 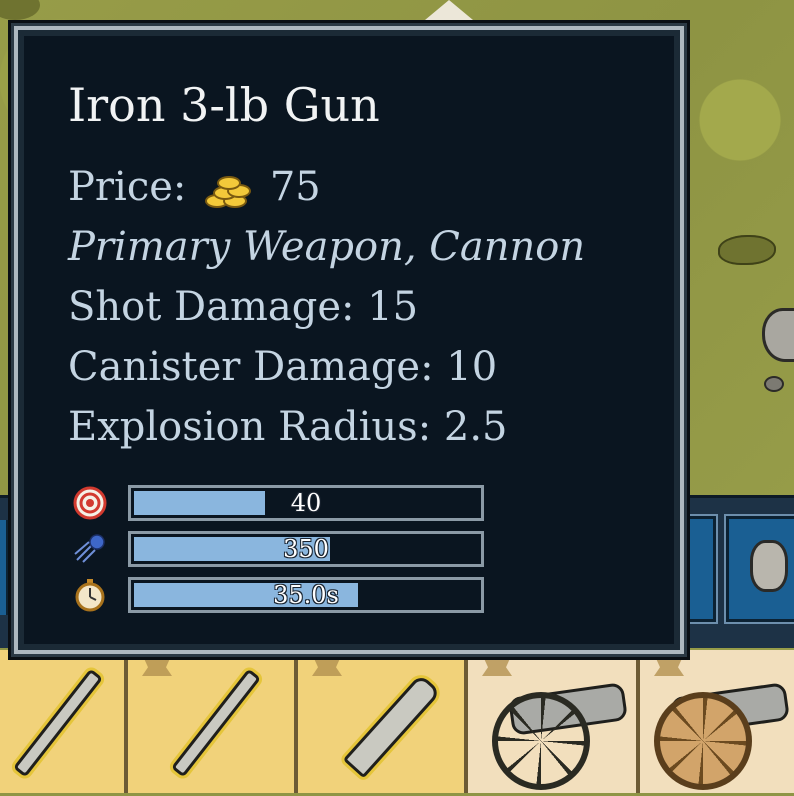 I want to click on target-icon, so click(x=90, y=503).